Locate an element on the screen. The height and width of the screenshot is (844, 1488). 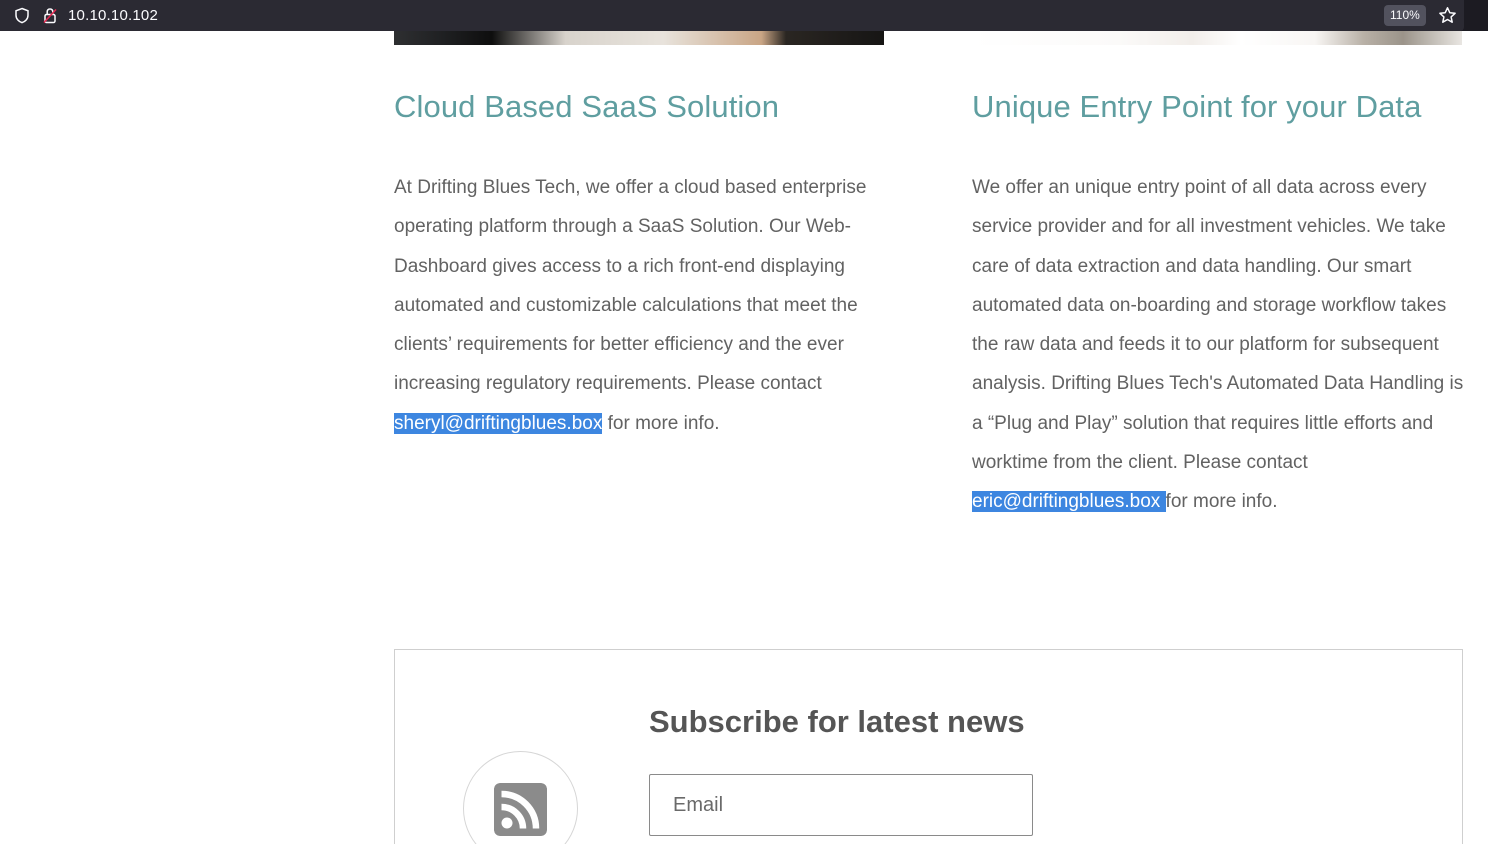
subscribe-email-input is located at coordinates (841, 805).